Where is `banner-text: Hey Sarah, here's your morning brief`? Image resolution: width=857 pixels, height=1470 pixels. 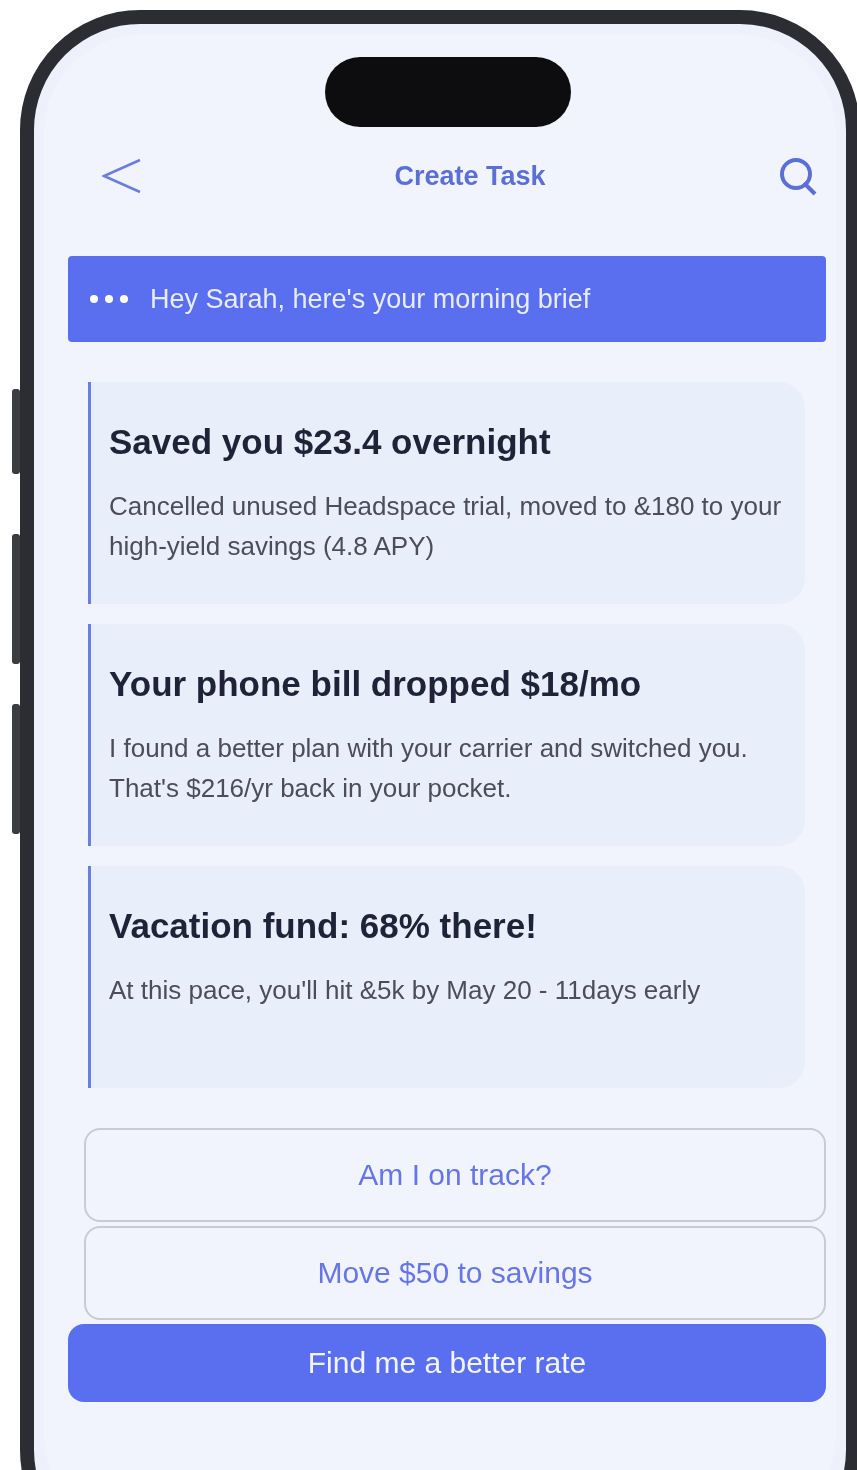
banner-text: Hey Sarah, here's your morning brief is located at coordinates (370, 299).